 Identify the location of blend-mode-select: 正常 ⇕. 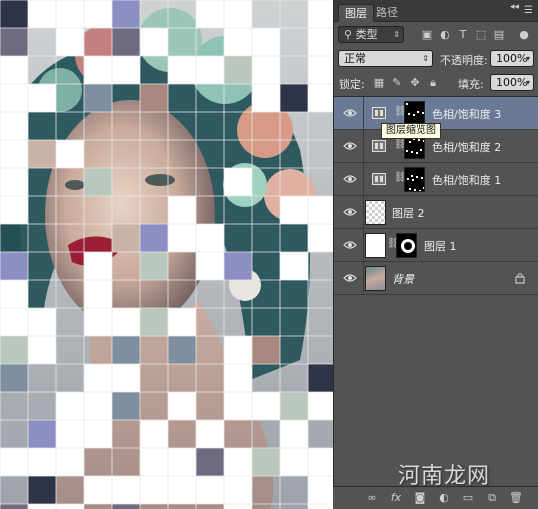
(385, 58).